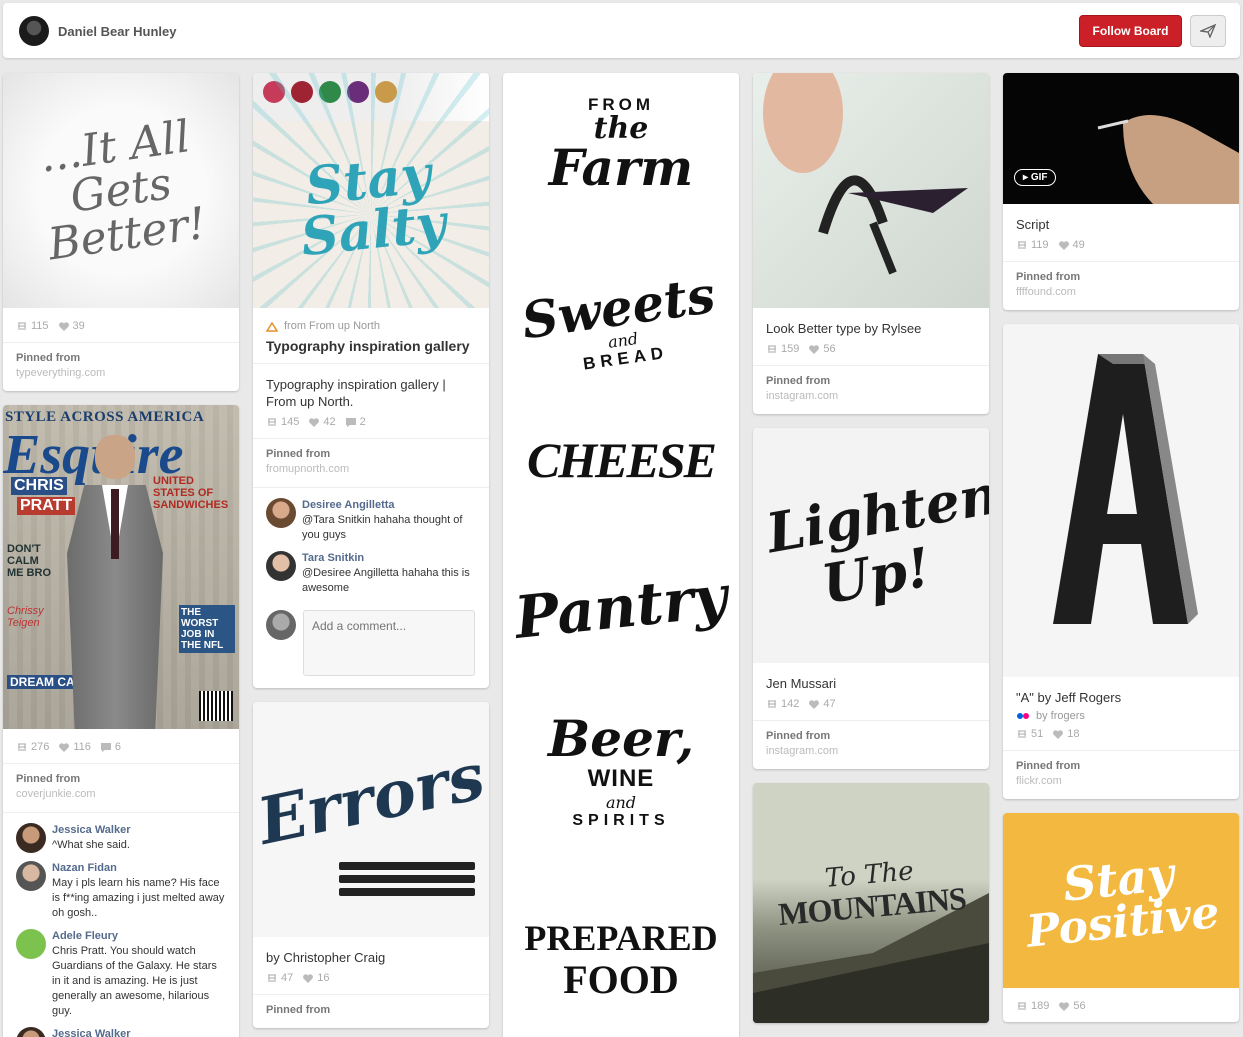 The image size is (1243, 1037). Describe the element at coordinates (371, 190) in the screenshot. I see `pin-image: Stay Salty` at that location.